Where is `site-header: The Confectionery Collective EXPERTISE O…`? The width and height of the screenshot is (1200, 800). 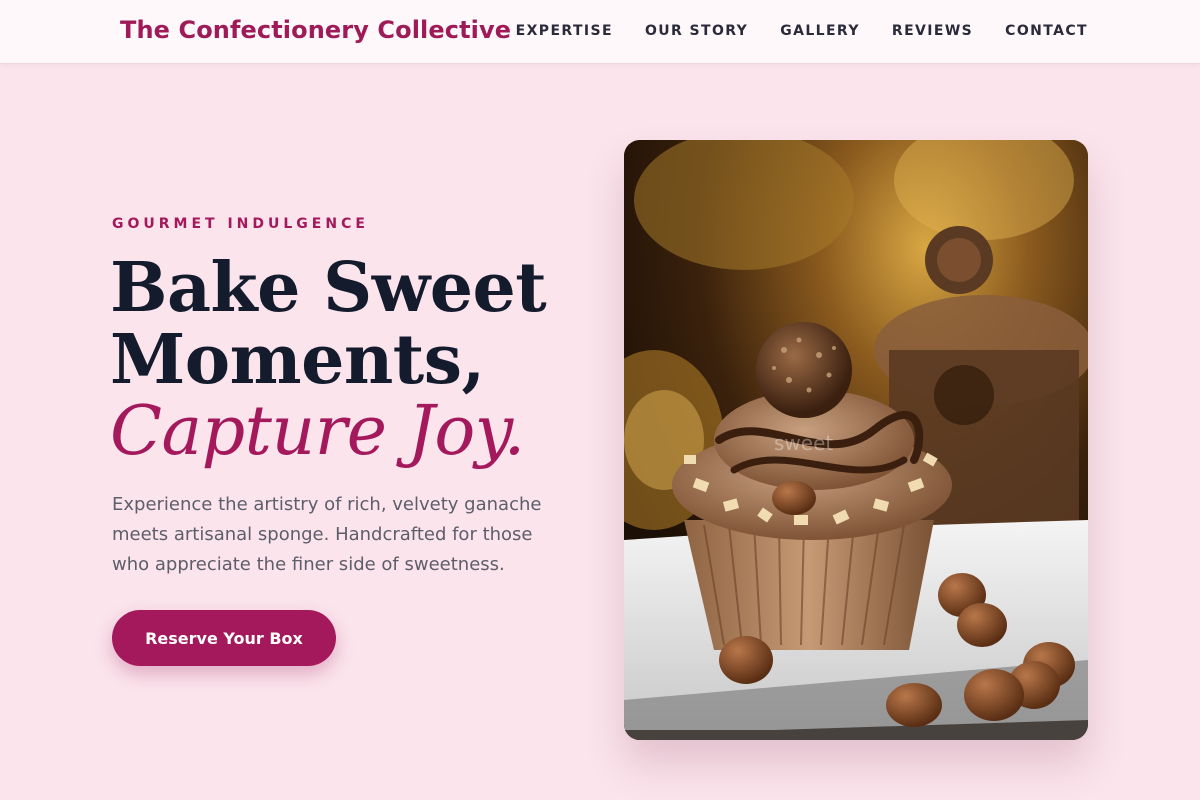 site-header: The Confectionery Collective EXPERTISE O… is located at coordinates (600, 32).